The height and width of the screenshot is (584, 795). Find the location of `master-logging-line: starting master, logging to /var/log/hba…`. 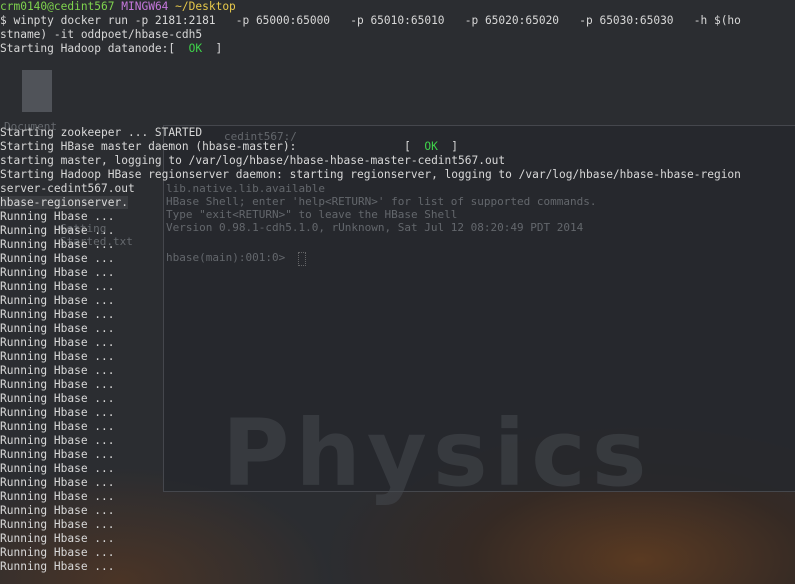

master-logging-line: starting master, logging to /var/log/hba… is located at coordinates (253, 160).